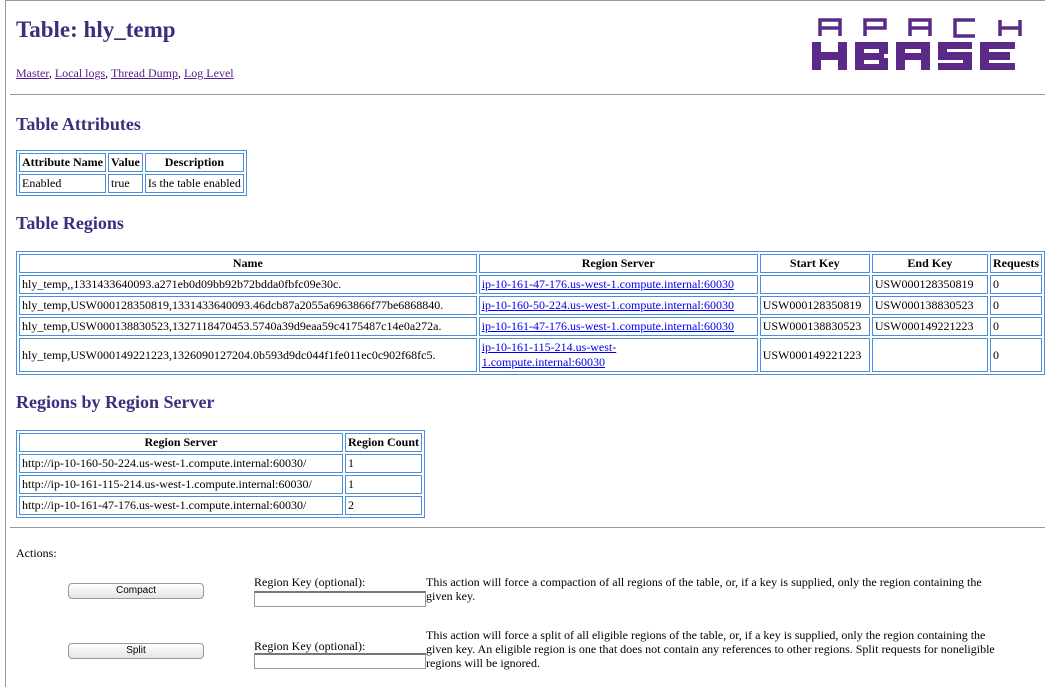 Image resolution: width=1045 pixels, height=687 pixels. Describe the element at coordinates (70, 223) in the screenshot. I see `table-regions-heading: Table Regions` at that location.